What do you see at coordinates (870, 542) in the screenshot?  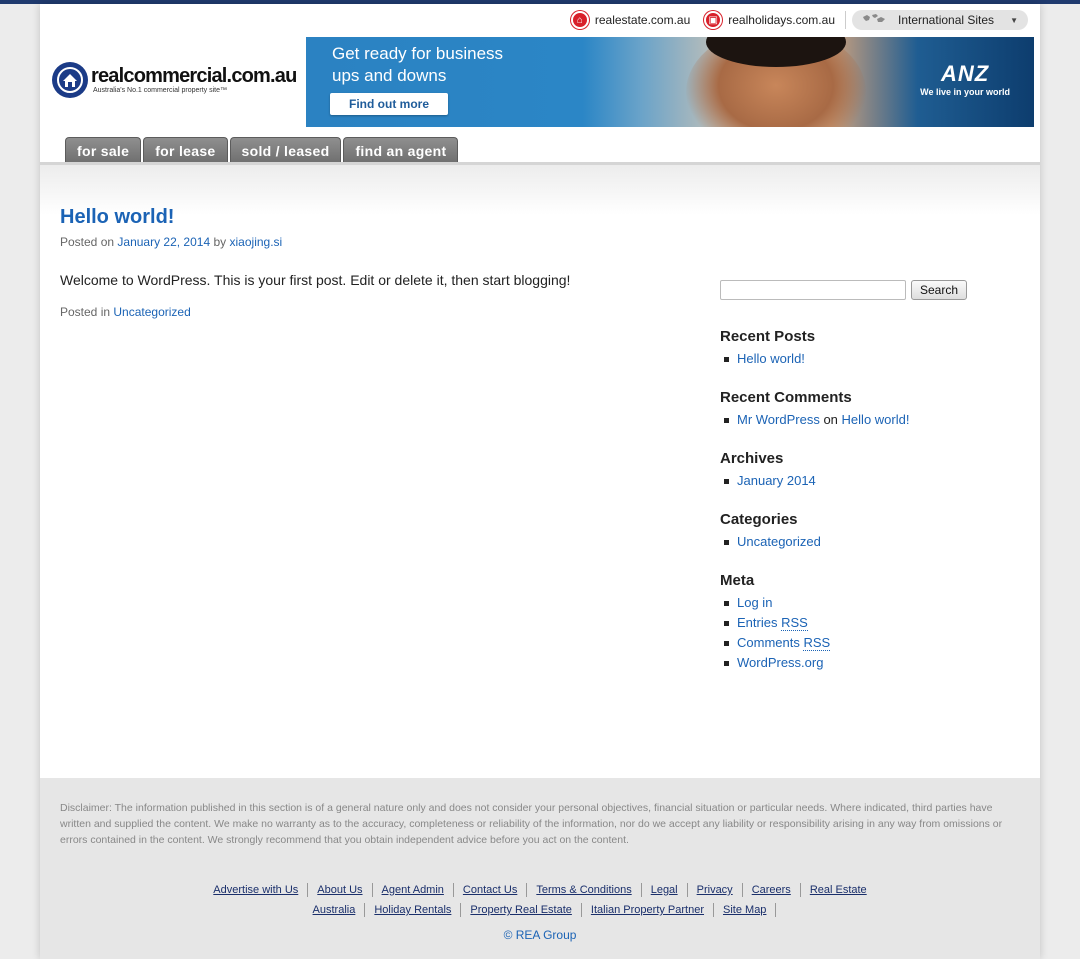 I see `list-item: Uncategorized` at bounding box center [870, 542].